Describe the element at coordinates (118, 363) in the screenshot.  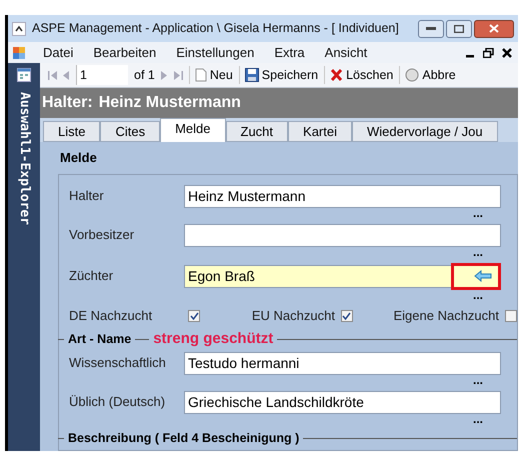
I see `field-label: Wissenschaftlich` at that location.